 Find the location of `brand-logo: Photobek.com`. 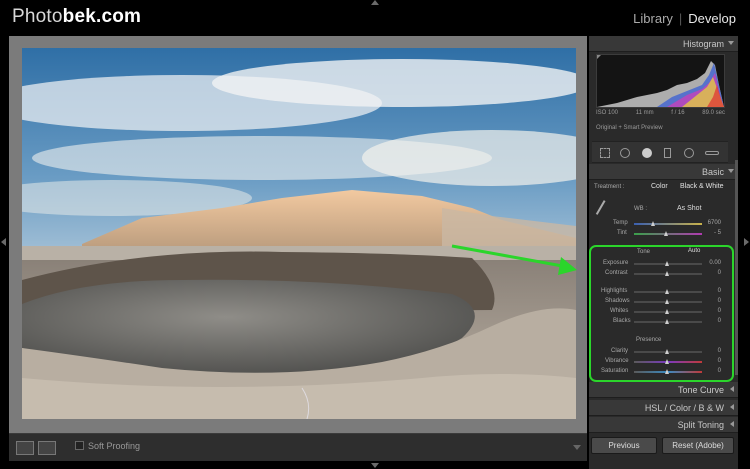

brand-logo: Photobek.com is located at coordinates (77, 16).